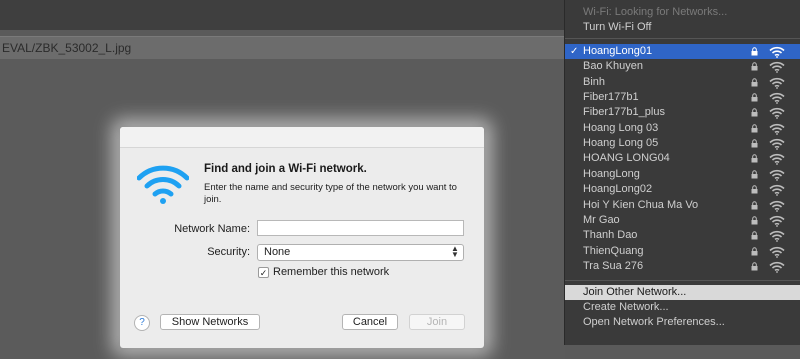 This screenshot has width=800, height=359. I want to click on network-name: Bao Khuyen, so click(613, 66).